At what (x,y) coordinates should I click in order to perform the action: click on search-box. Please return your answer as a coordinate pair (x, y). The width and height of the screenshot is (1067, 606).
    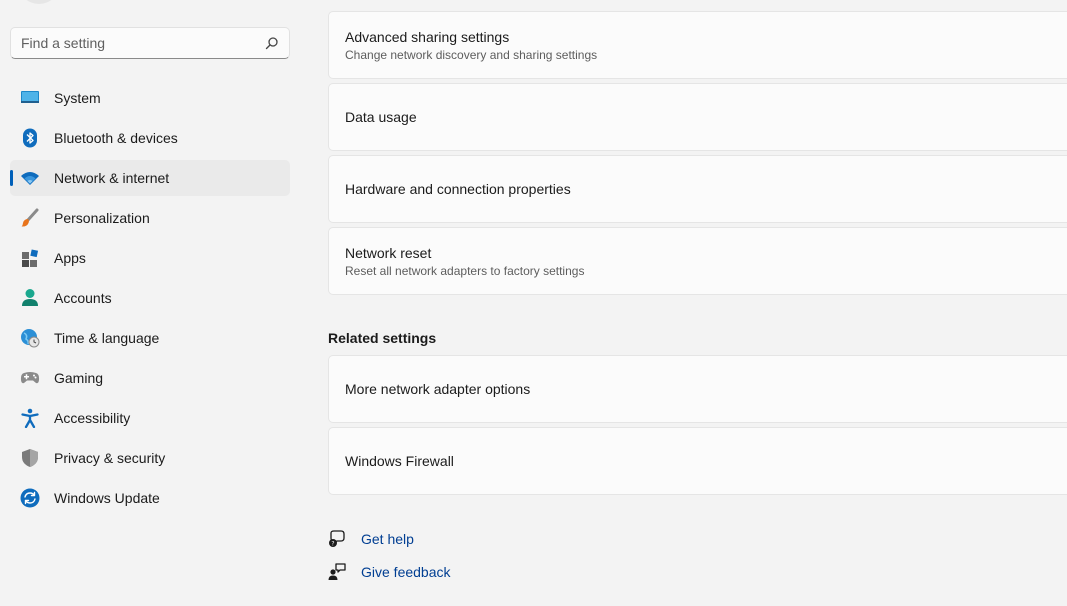
    Looking at the image, I should click on (150, 43).